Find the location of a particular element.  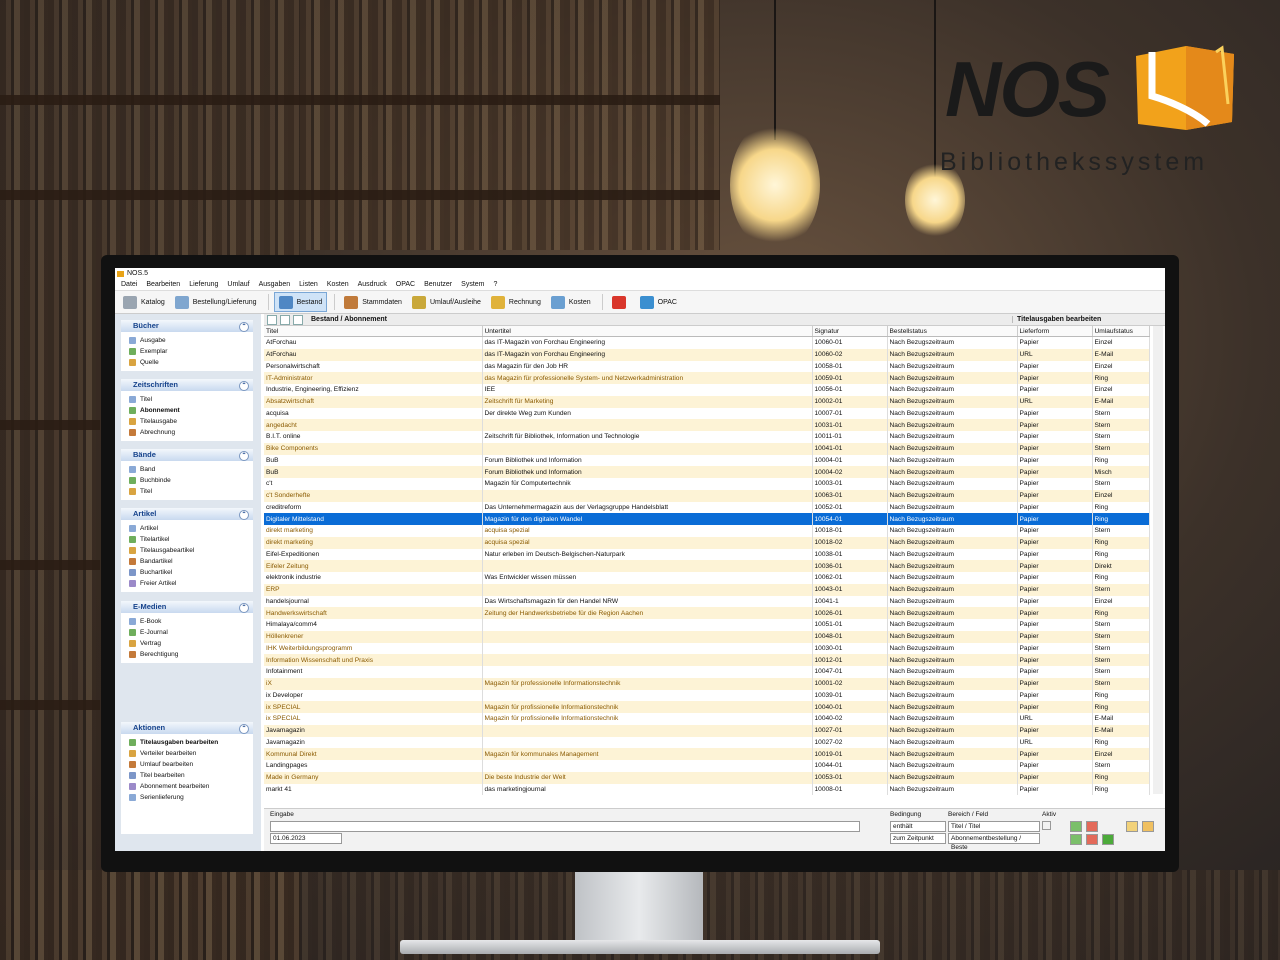

toolbar-bestand-button: Bestand is located at coordinates (300, 302).